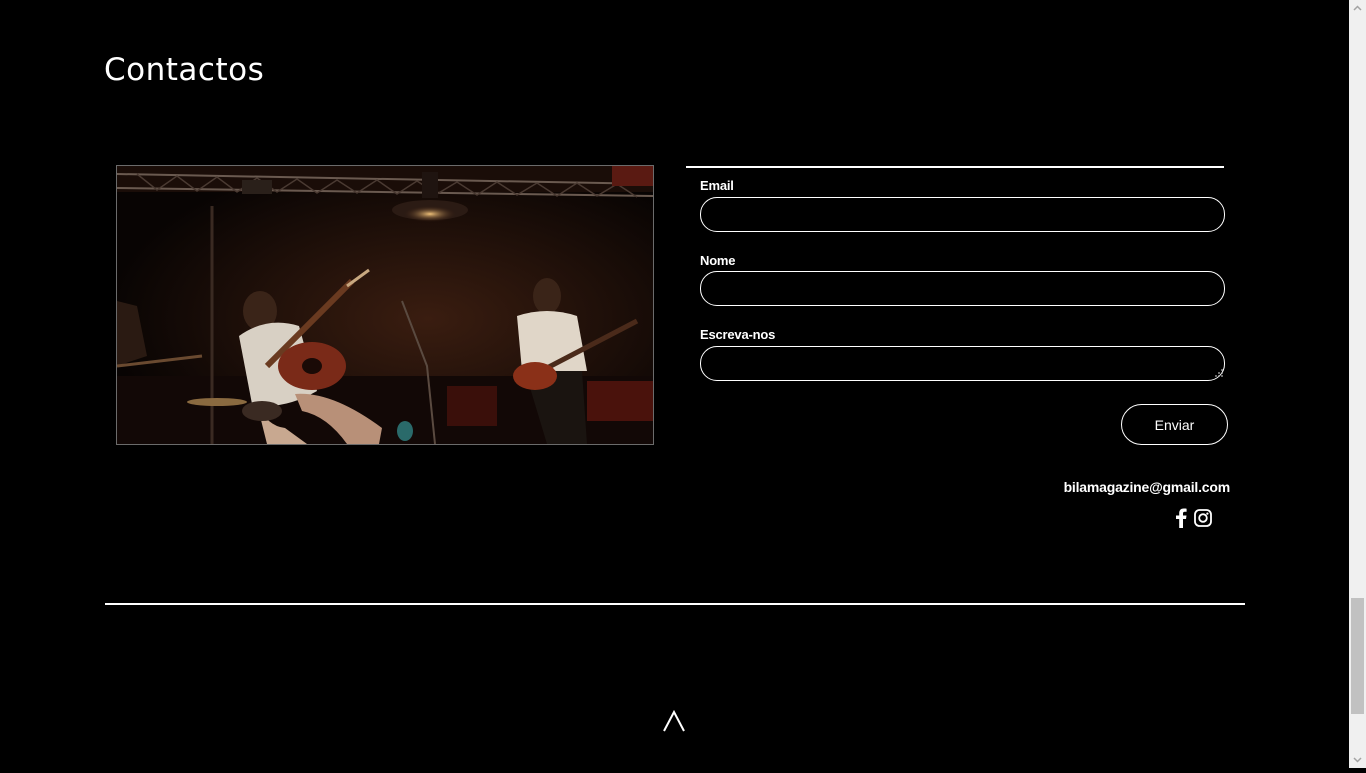  Describe the element at coordinates (1181, 518) in the screenshot. I see `facebook-icon` at that location.